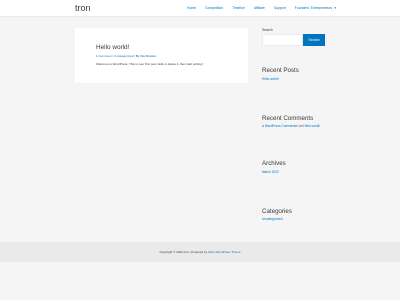  Describe the element at coordinates (280, 70) in the screenshot. I see `recent-posts-title: Recent Posts` at that location.